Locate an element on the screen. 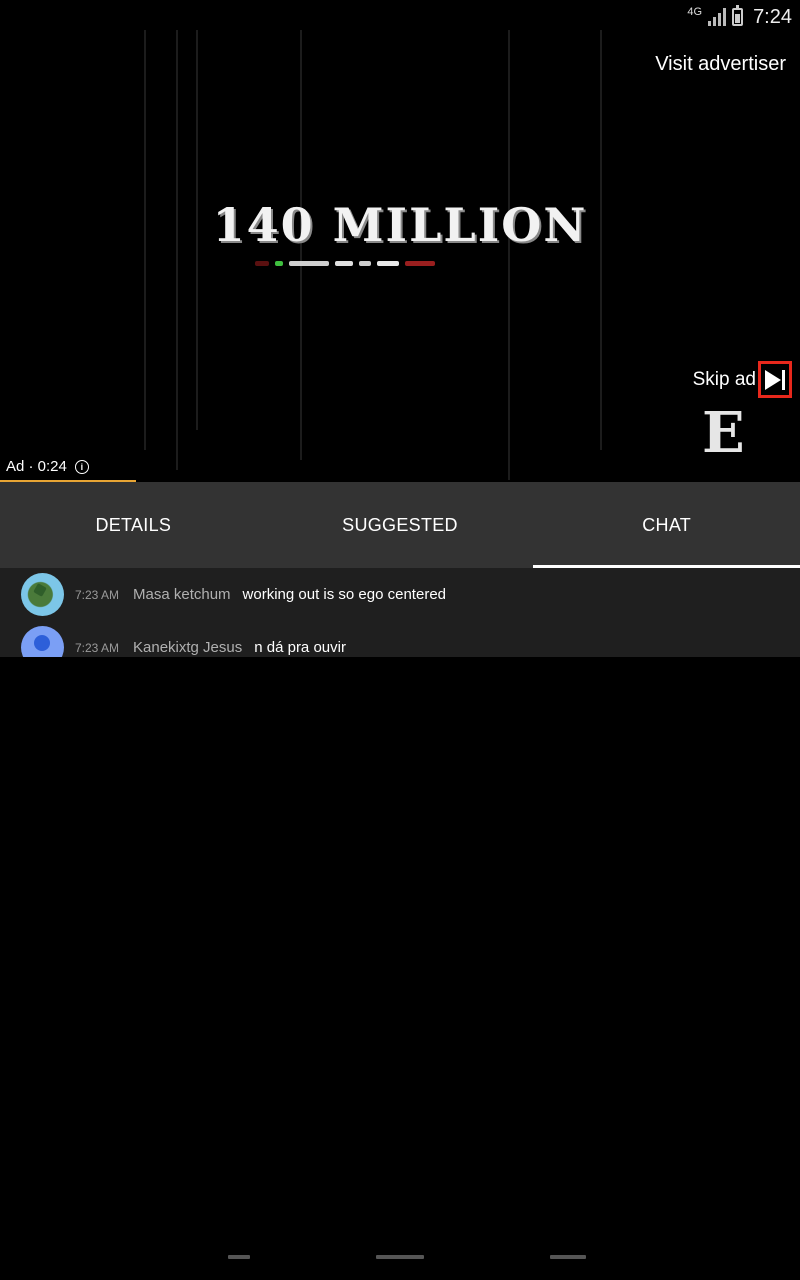  skip-ad-icon-box is located at coordinates (775, 379).